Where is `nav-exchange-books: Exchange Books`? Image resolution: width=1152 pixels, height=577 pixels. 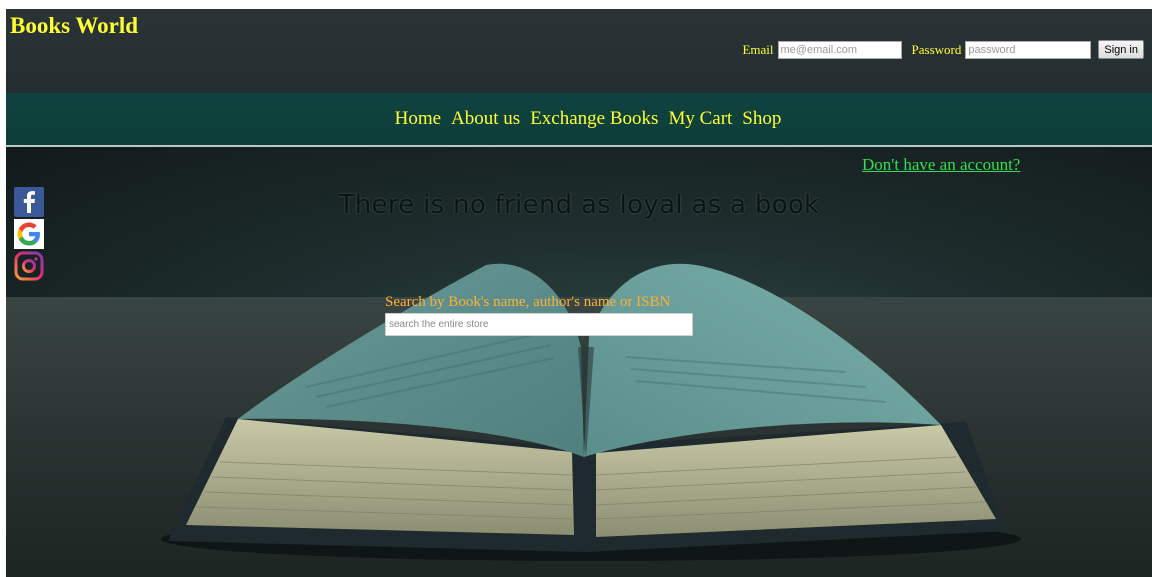 nav-exchange-books: Exchange Books is located at coordinates (594, 119).